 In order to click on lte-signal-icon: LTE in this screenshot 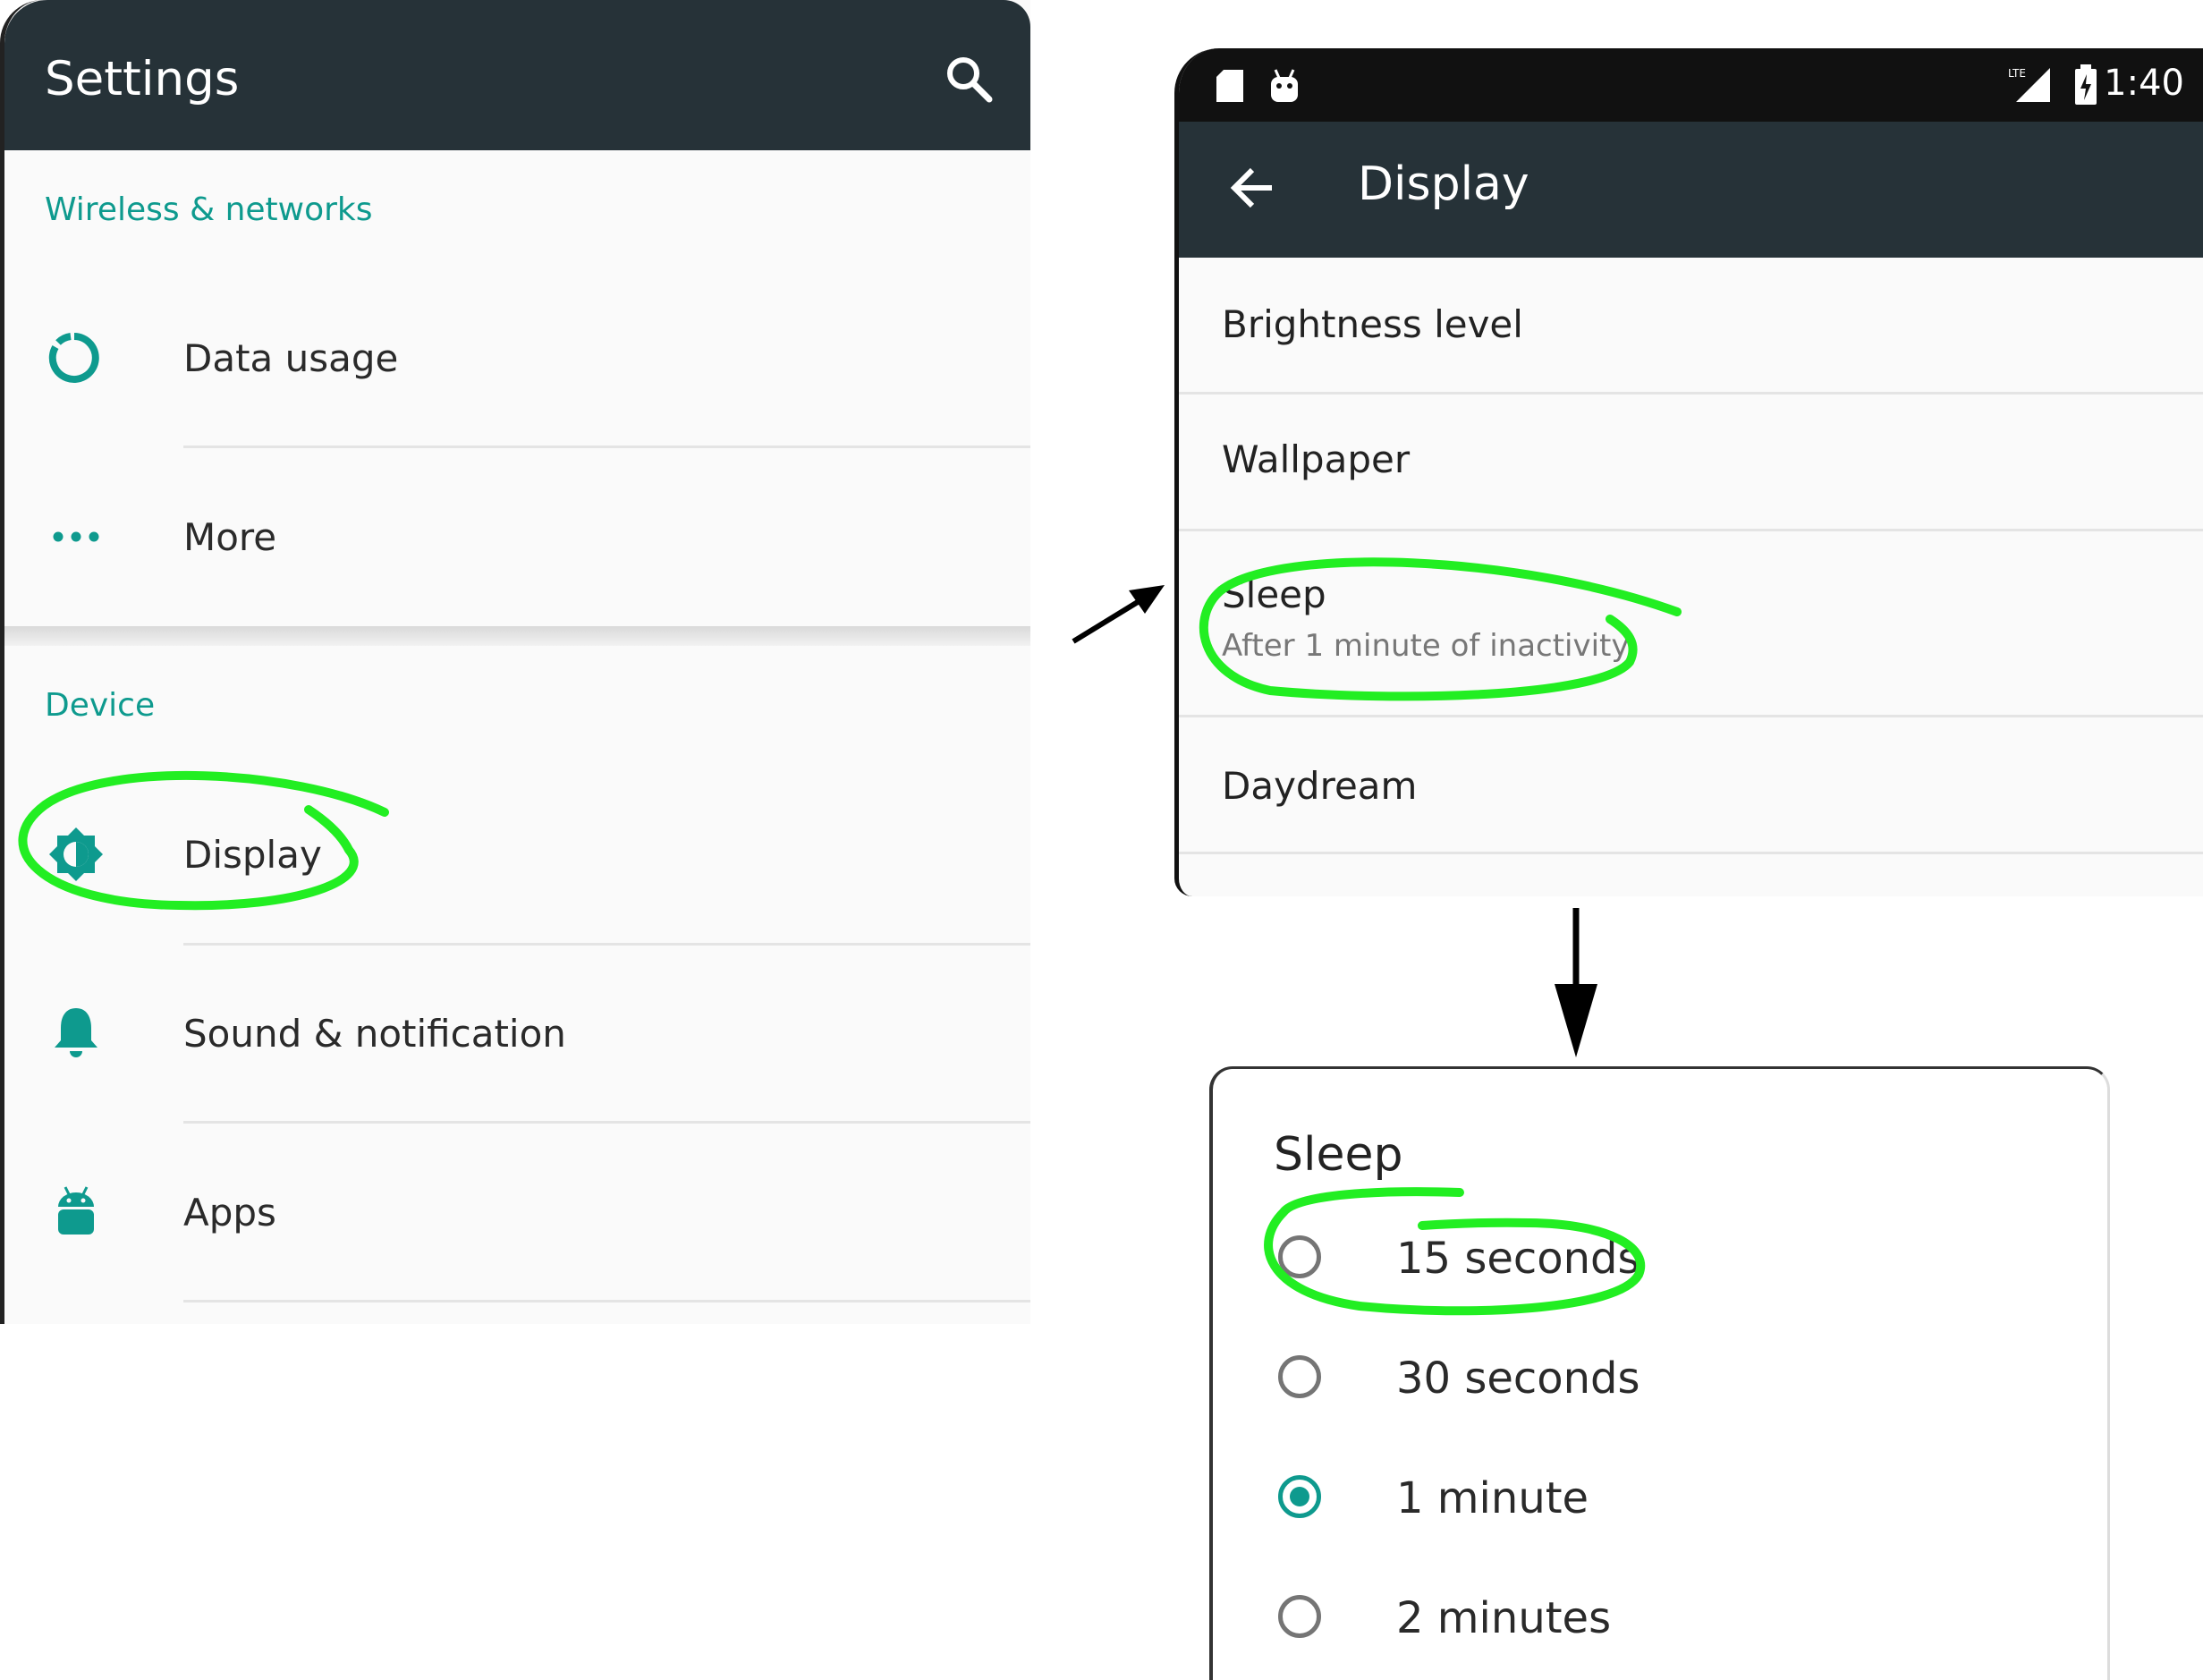, I will do `click(2029, 86)`.